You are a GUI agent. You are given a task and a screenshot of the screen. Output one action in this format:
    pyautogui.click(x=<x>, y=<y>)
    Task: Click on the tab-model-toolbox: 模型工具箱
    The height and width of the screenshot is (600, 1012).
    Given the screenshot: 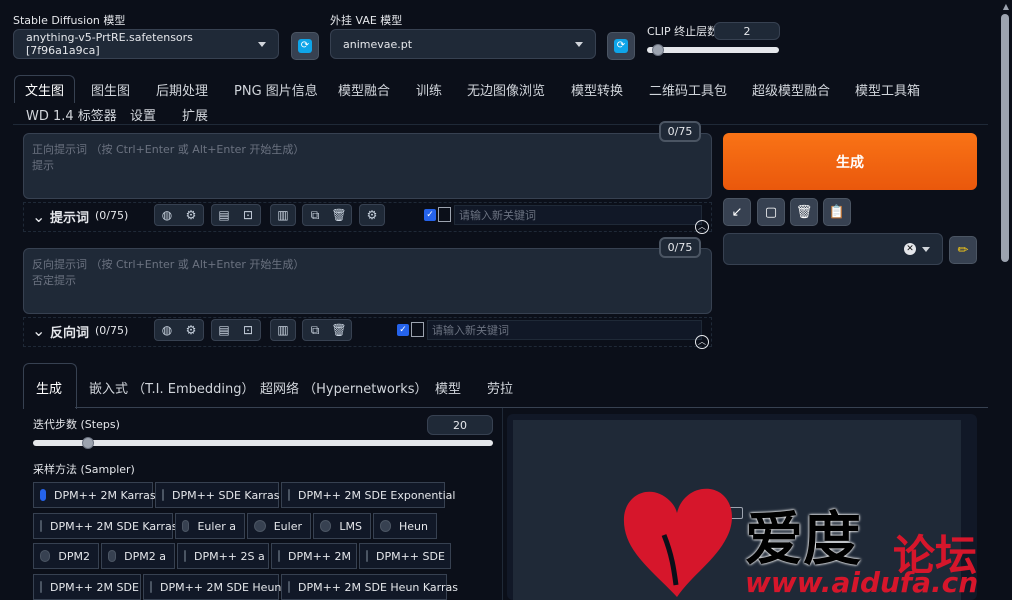 What is the action you would take?
    pyautogui.click(x=887, y=89)
    